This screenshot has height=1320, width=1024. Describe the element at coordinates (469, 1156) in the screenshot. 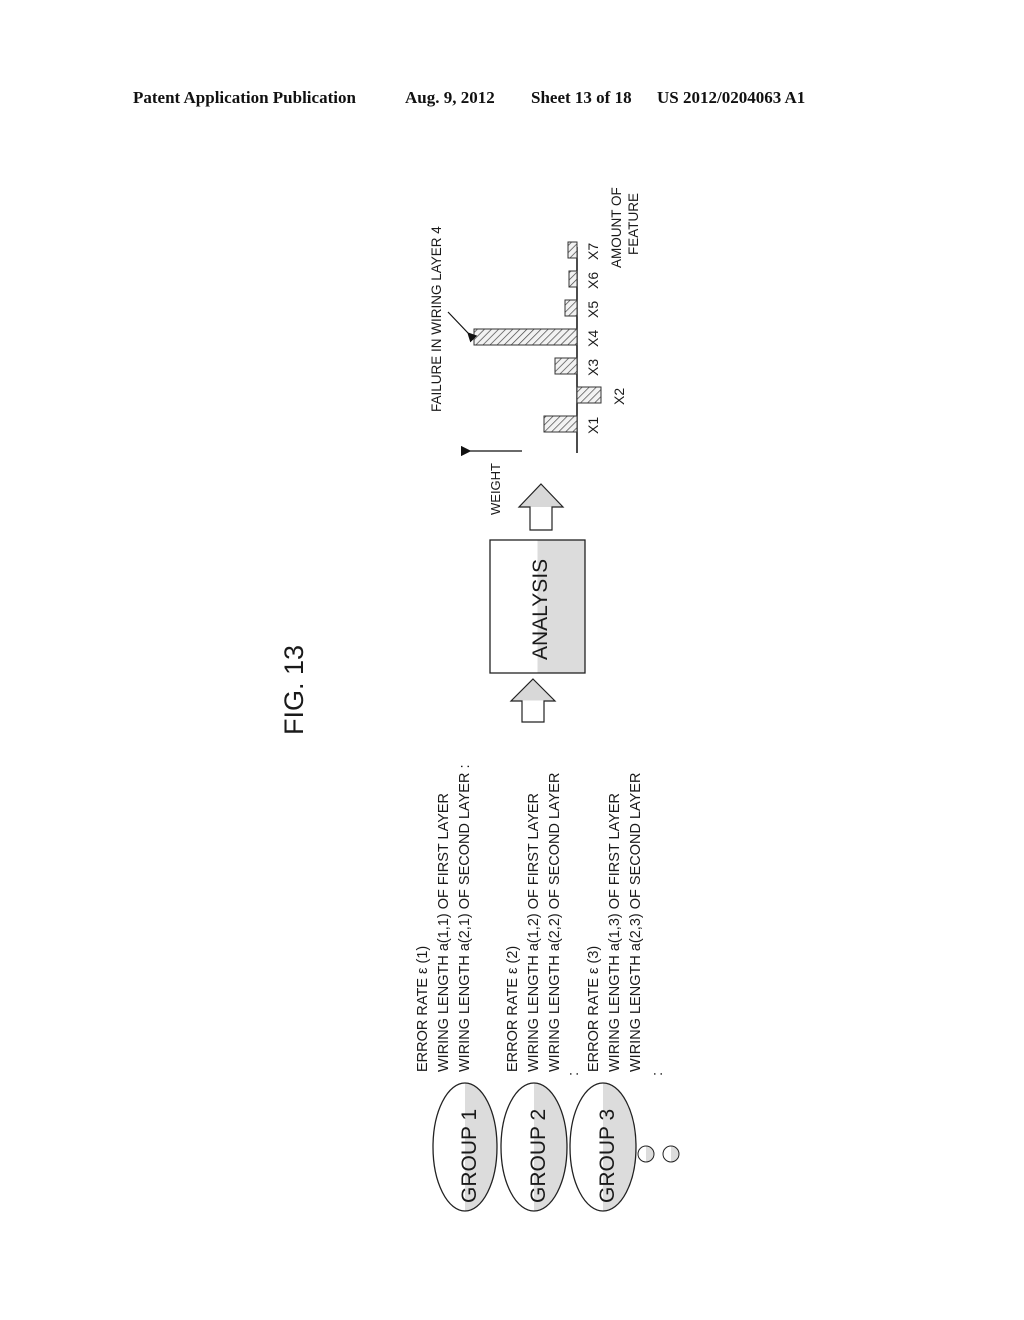

I see `group-1-label: GROUP 1` at that location.